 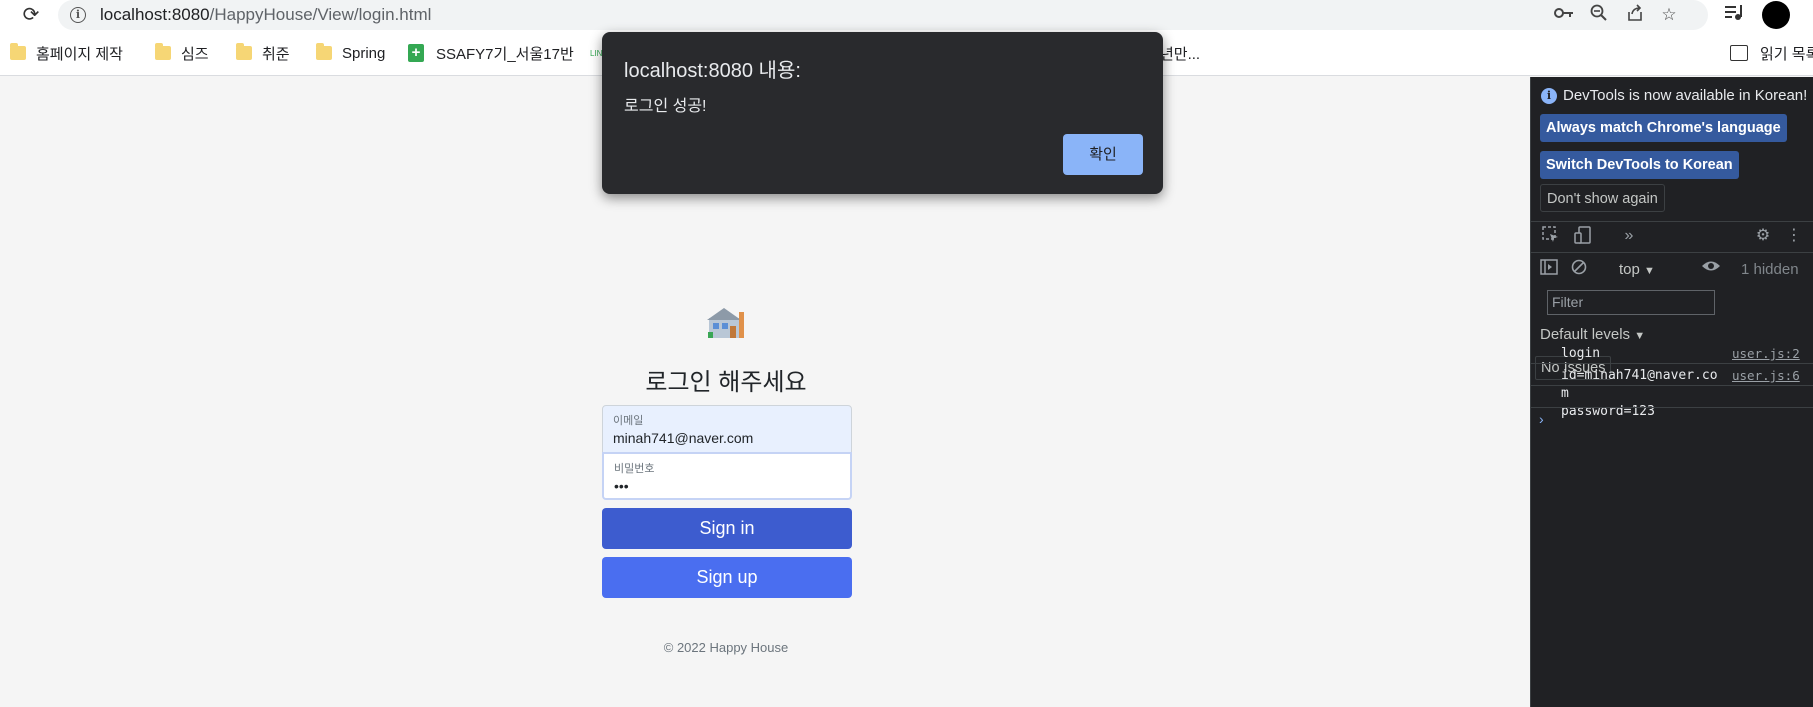 I want to click on bookmark-ssafy-sheet: + SSAFY7기_서울17반, so click(x=491, y=53).